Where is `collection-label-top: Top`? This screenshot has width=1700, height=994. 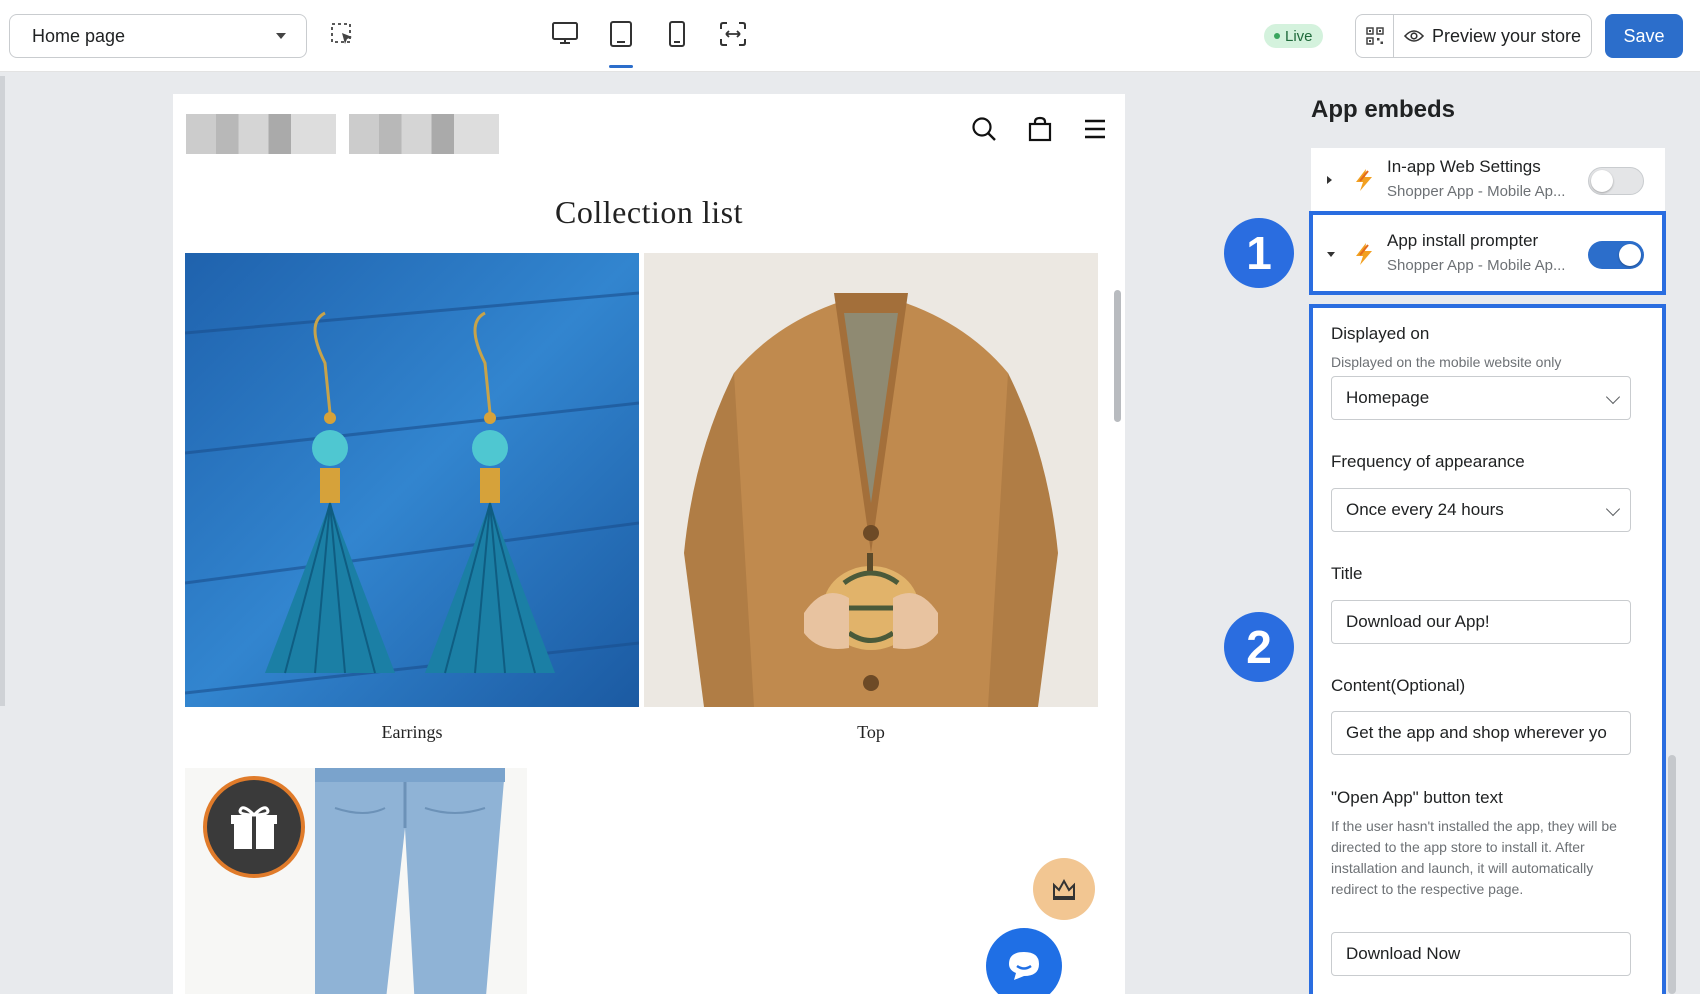 collection-label-top: Top is located at coordinates (871, 732).